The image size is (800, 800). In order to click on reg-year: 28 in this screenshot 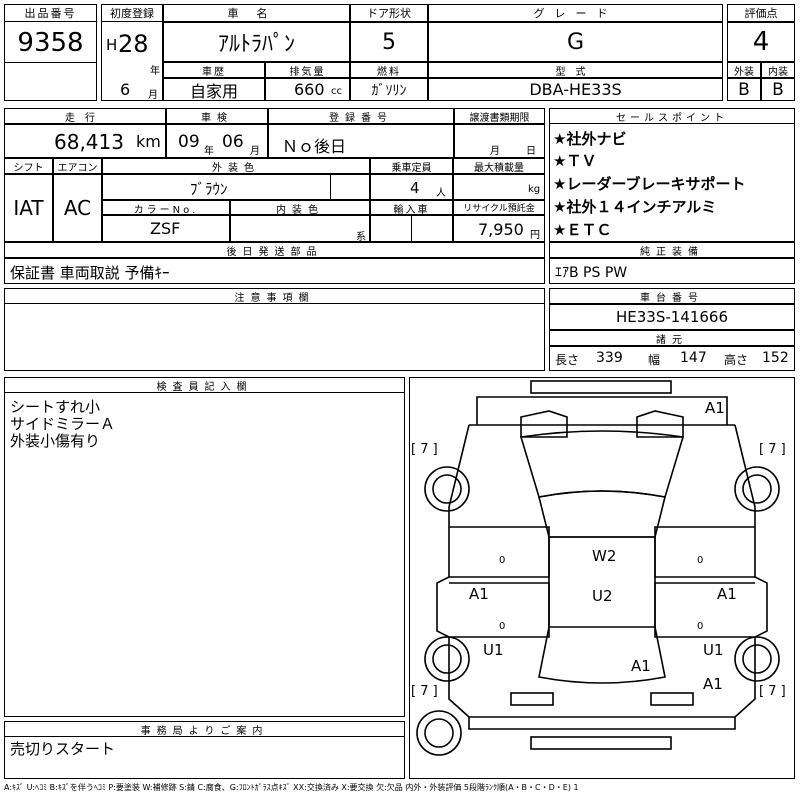, I will do `click(133, 44)`.